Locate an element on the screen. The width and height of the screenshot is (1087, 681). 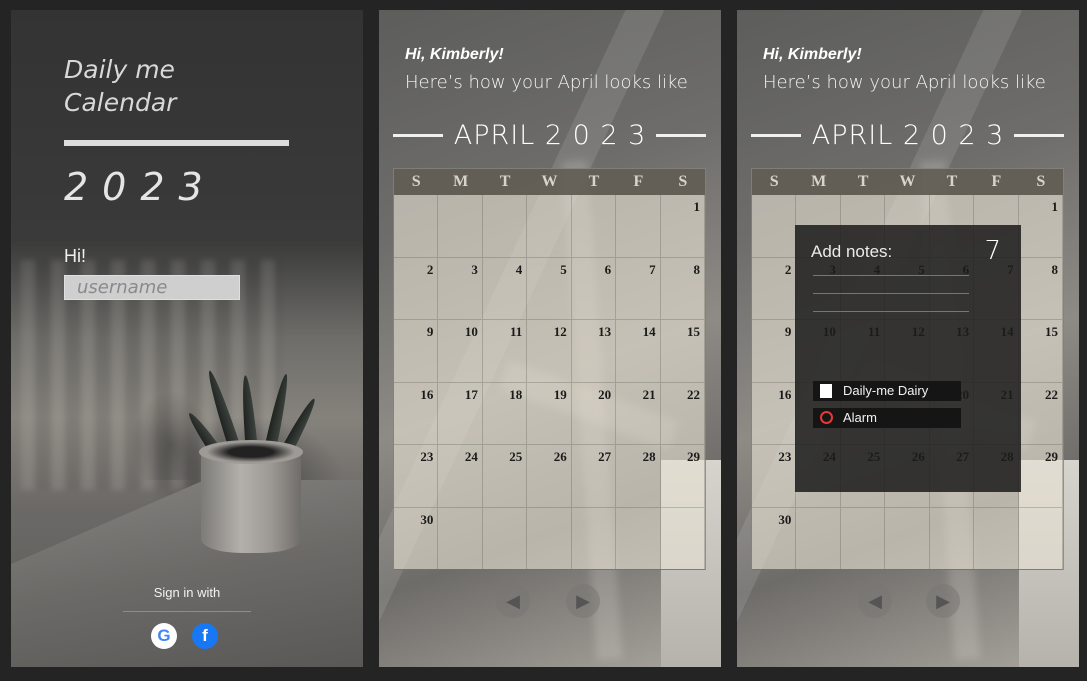
day-cell: 24 is located at coordinates (460, 476).